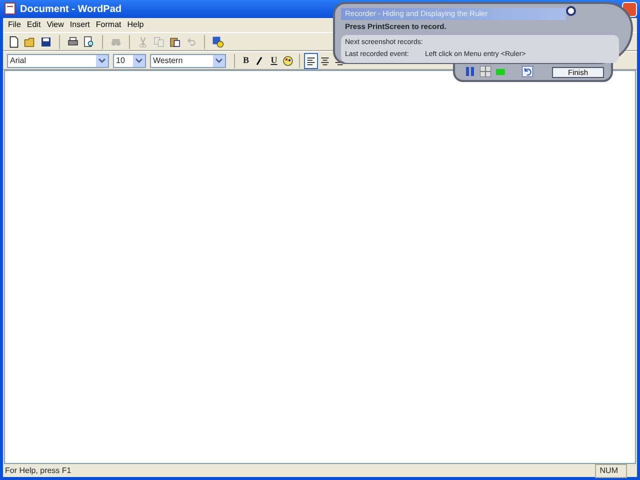 This screenshot has width=640, height=480. What do you see at coordinates (188, 61) in the screenshot?
I see `script-combo: Western` at bounding box center [188, 61].